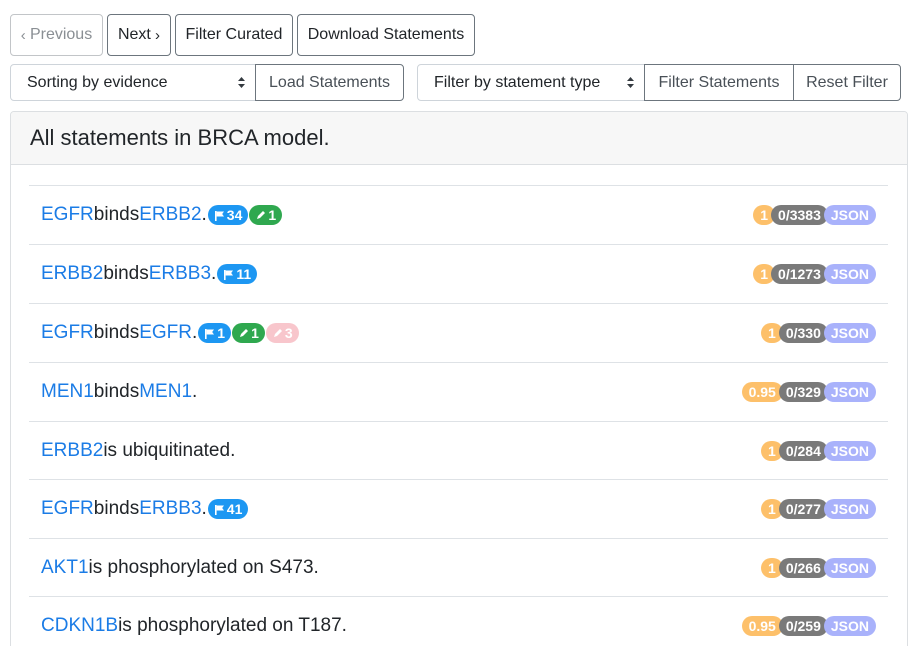 The height and width of the screenshot is (646, 917). I want to click on statement-text: EGFR binds ERBB3. 41, so click(145, 509).